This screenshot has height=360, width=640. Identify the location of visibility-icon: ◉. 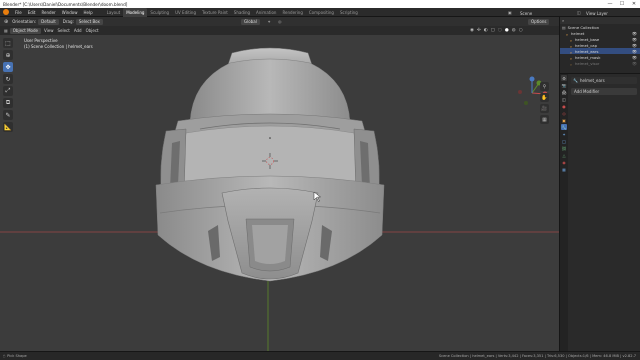
(472, 30).